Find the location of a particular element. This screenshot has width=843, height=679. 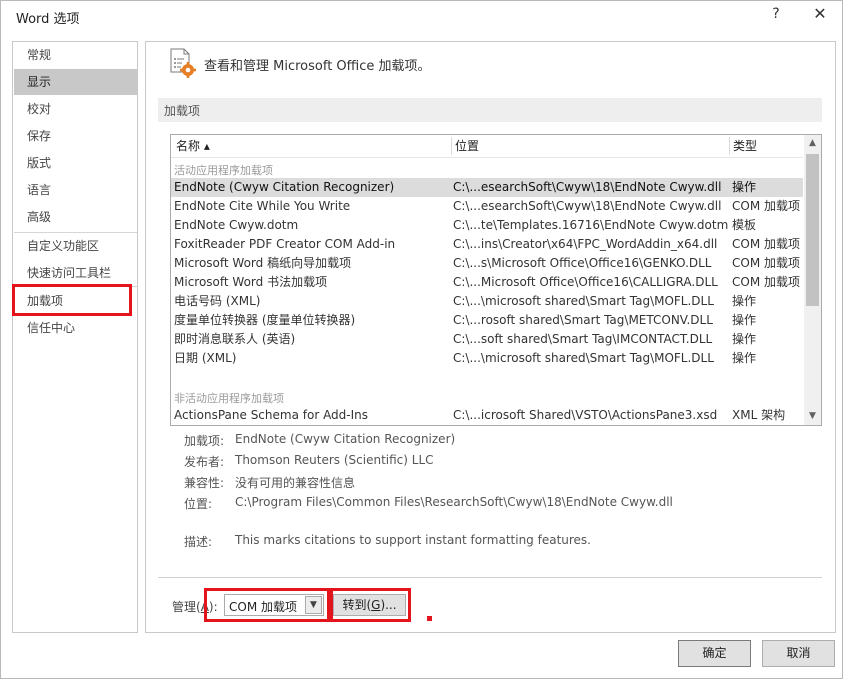

sidebar-item-quick-access-toolbar: 快速访问工具栏 is located at coordinates (75, 273).